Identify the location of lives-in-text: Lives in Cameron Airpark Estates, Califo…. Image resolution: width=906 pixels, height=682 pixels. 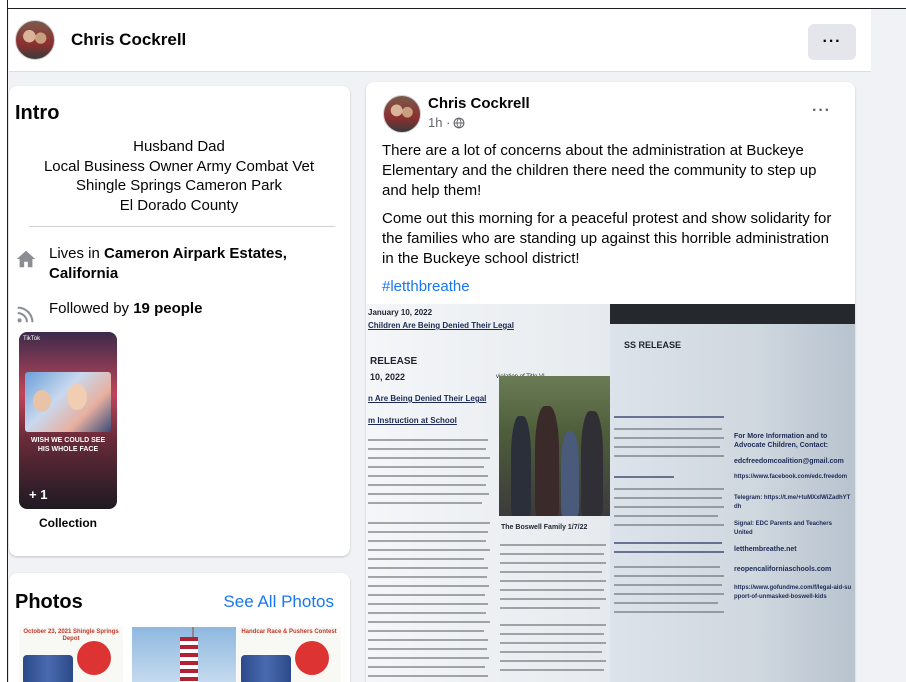
(168, 263).